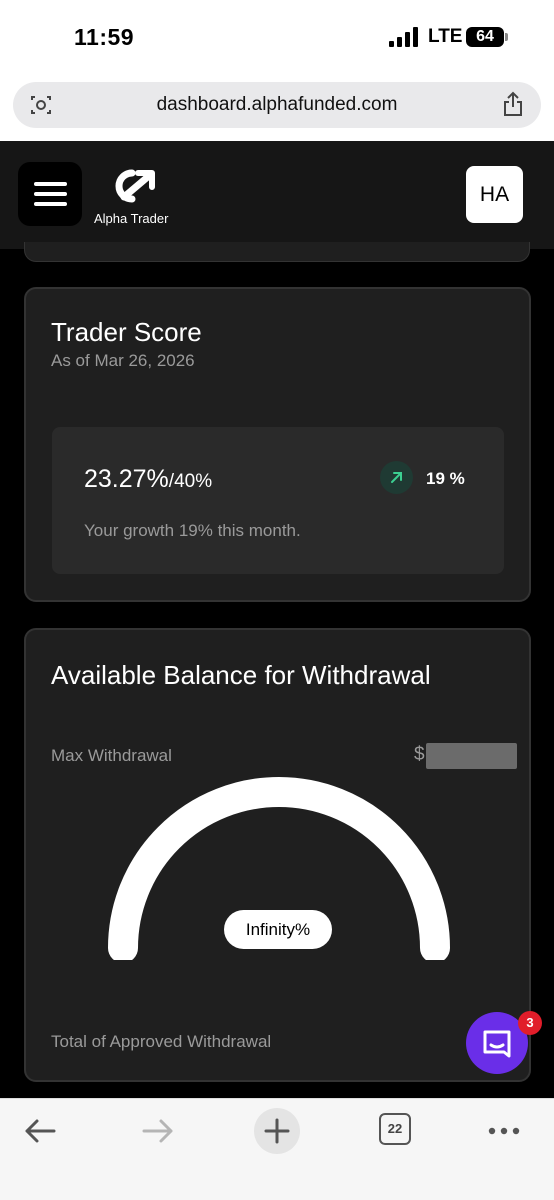 Image resolution: width=554 pixels, height=1200 pixels. I want to click on menu-button, so click(50, 194).